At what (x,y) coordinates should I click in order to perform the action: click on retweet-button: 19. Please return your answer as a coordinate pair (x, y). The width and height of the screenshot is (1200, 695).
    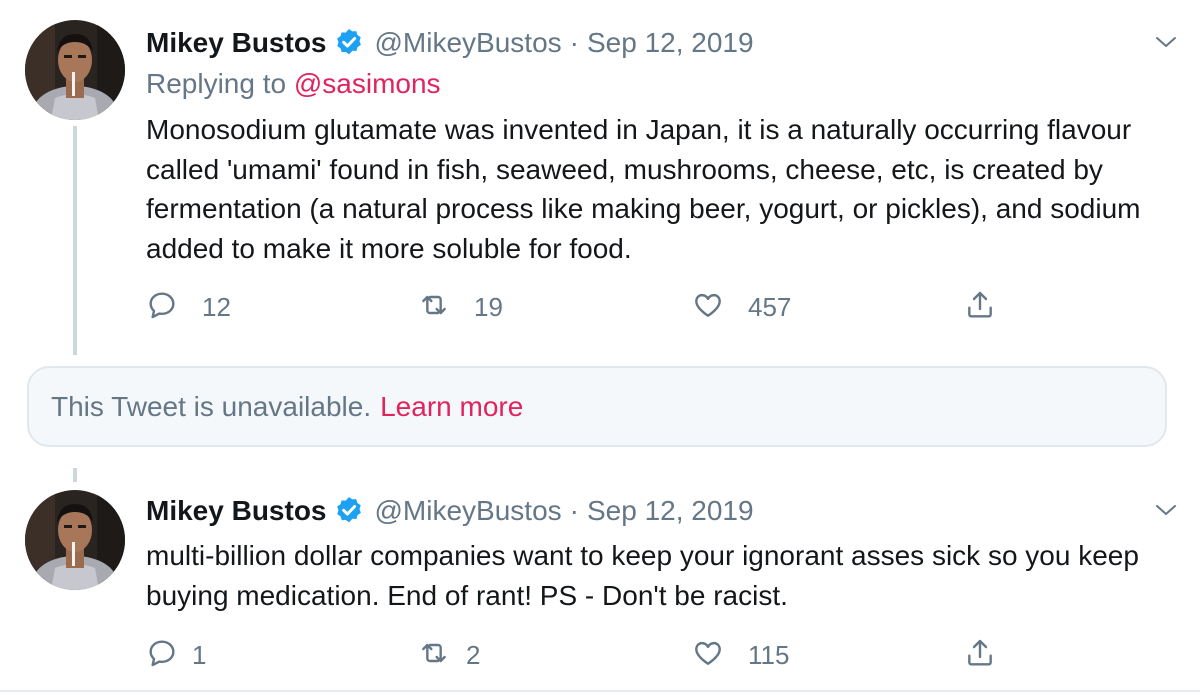
    Looking at the image, I should click on (460, 307).